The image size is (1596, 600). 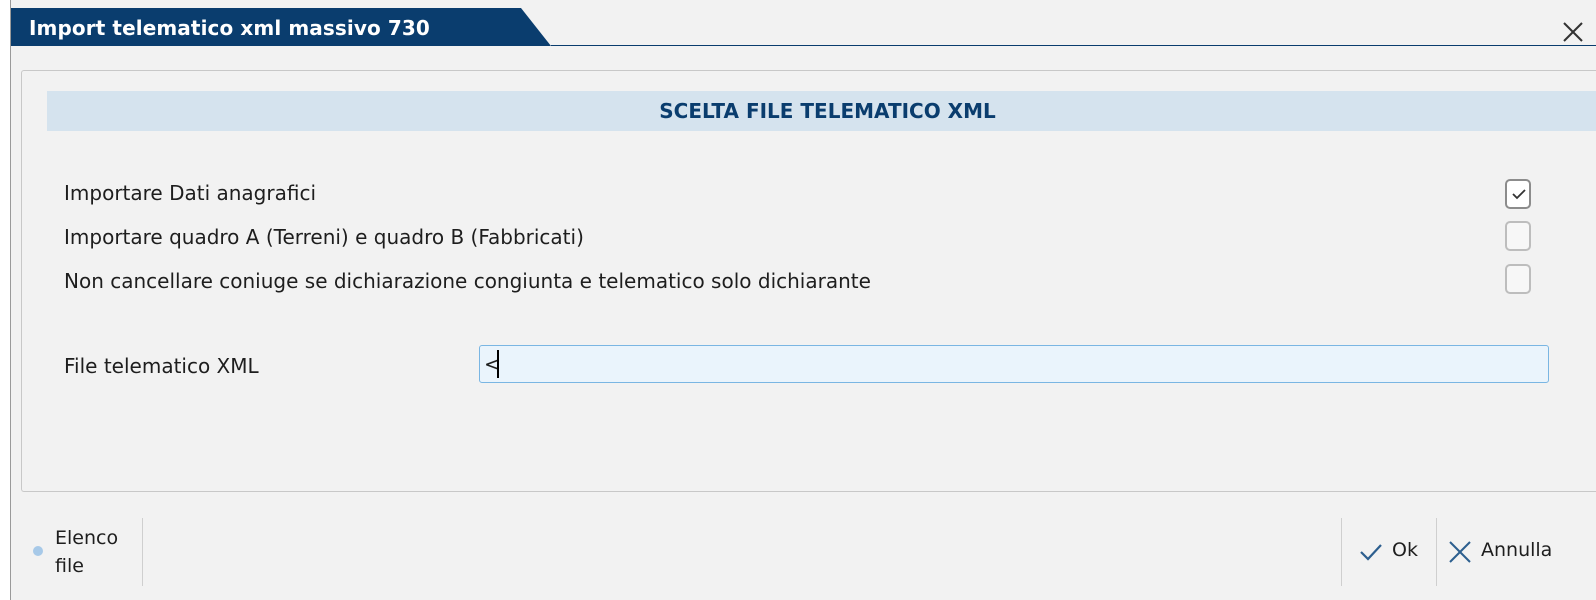 What do you see at coordinates (229, 28) in the screenshot?
I see `dialog-title: Import telematico xml massivo 730` at bounding box center [229, 28].